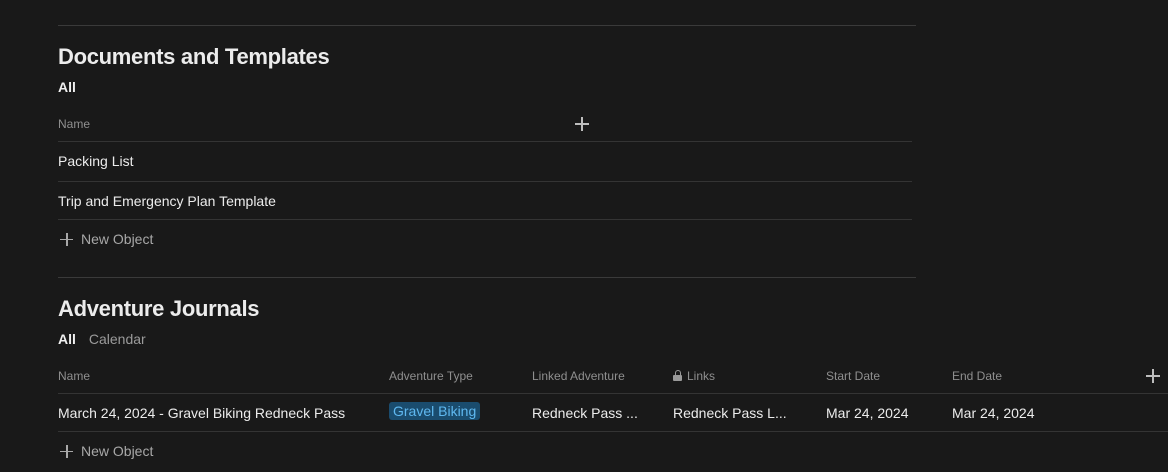 The height and width of the screenshot is (472, 1168). What do you see at coordinates (117, 339) in the screenshot?
I see `tab-calendar: Calendar` at bounding box center [117, 339].